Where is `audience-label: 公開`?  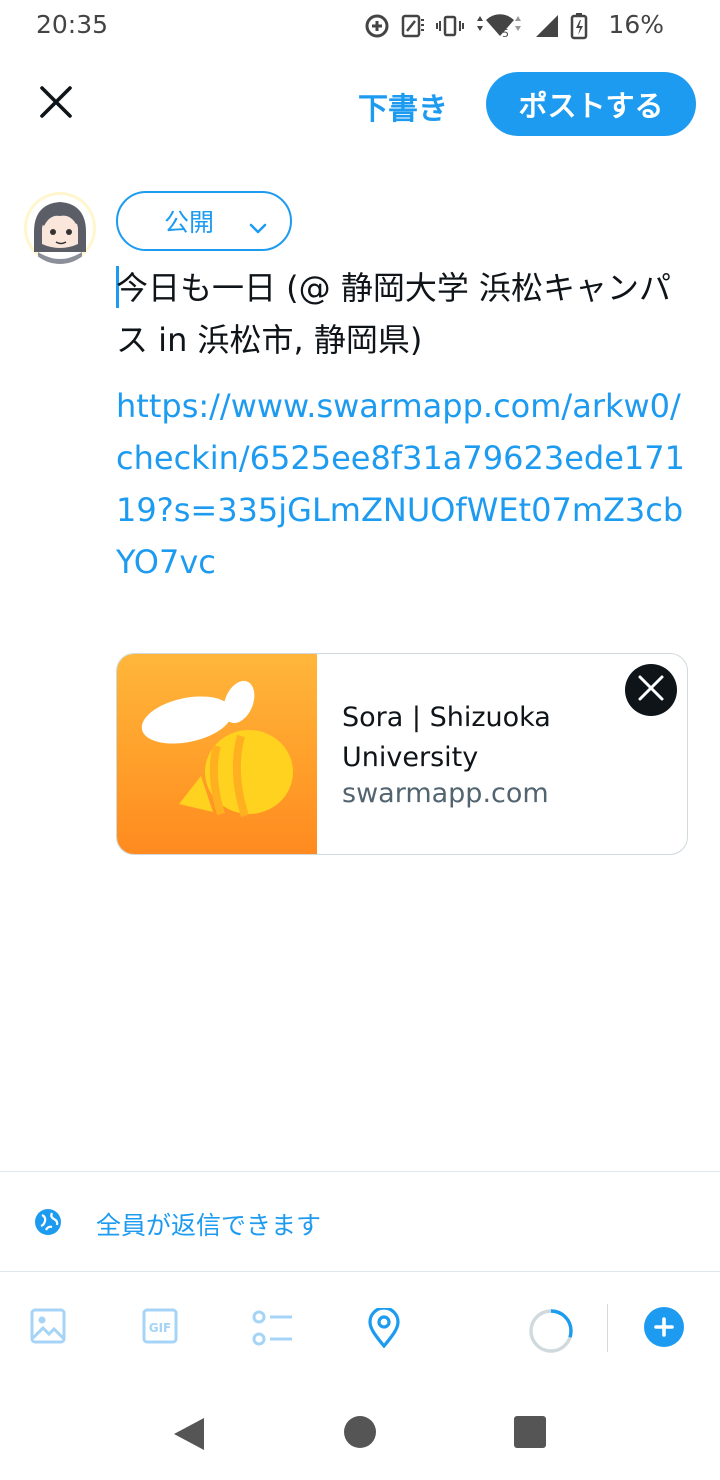
audience-label: 公開 is located at coordinates (189, 222).